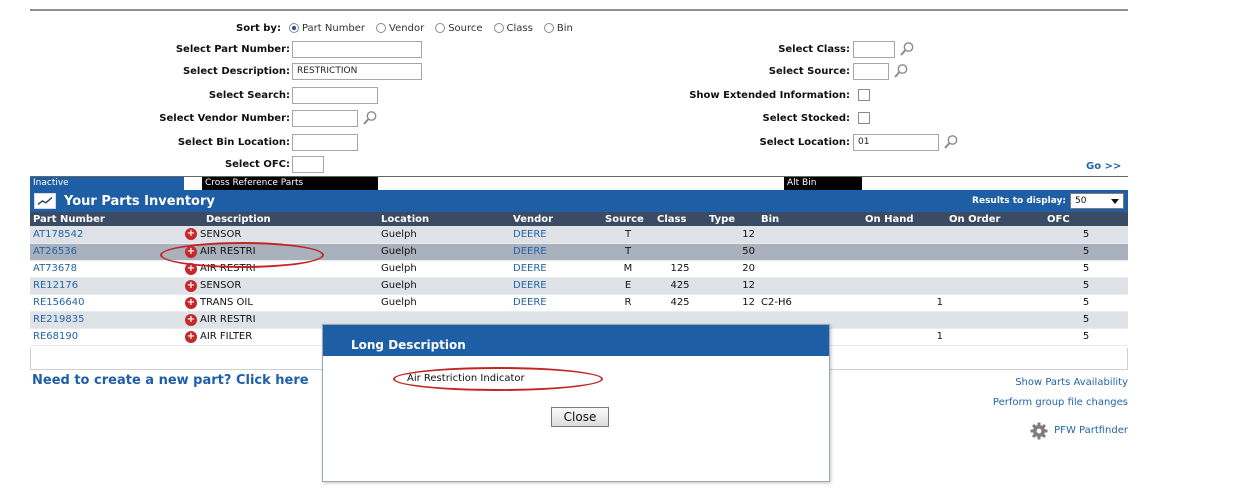 Image resolution: width=1240 pixels, height=500 pixels. Describe the element at coordinates (465, 28) in the screenshot. I see `sort-option-label: Source` at that location.